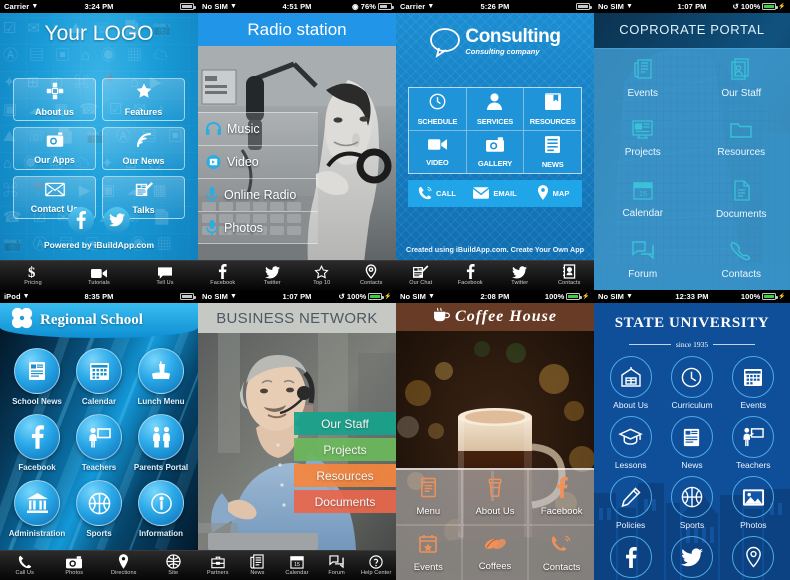 This screenshot has height=580, width=790. I want to click on help-icon, so click(376, 562).